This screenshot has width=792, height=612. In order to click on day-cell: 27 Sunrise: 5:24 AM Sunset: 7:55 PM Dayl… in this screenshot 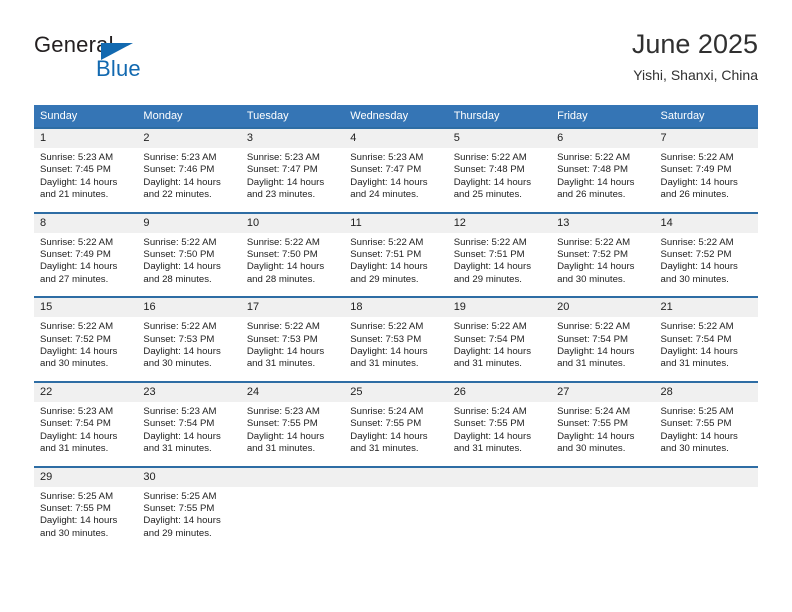, I will do `click(603, 423)`.